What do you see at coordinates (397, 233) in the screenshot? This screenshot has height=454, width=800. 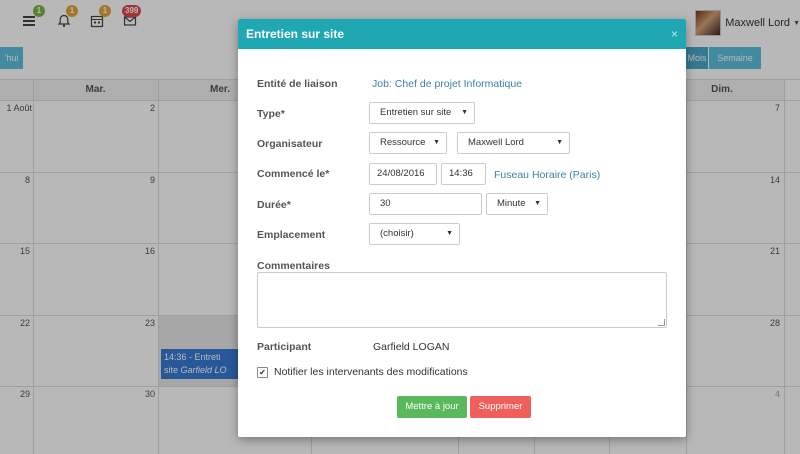 I see `location-value: (choisir)` at bounding box center [397, 233].